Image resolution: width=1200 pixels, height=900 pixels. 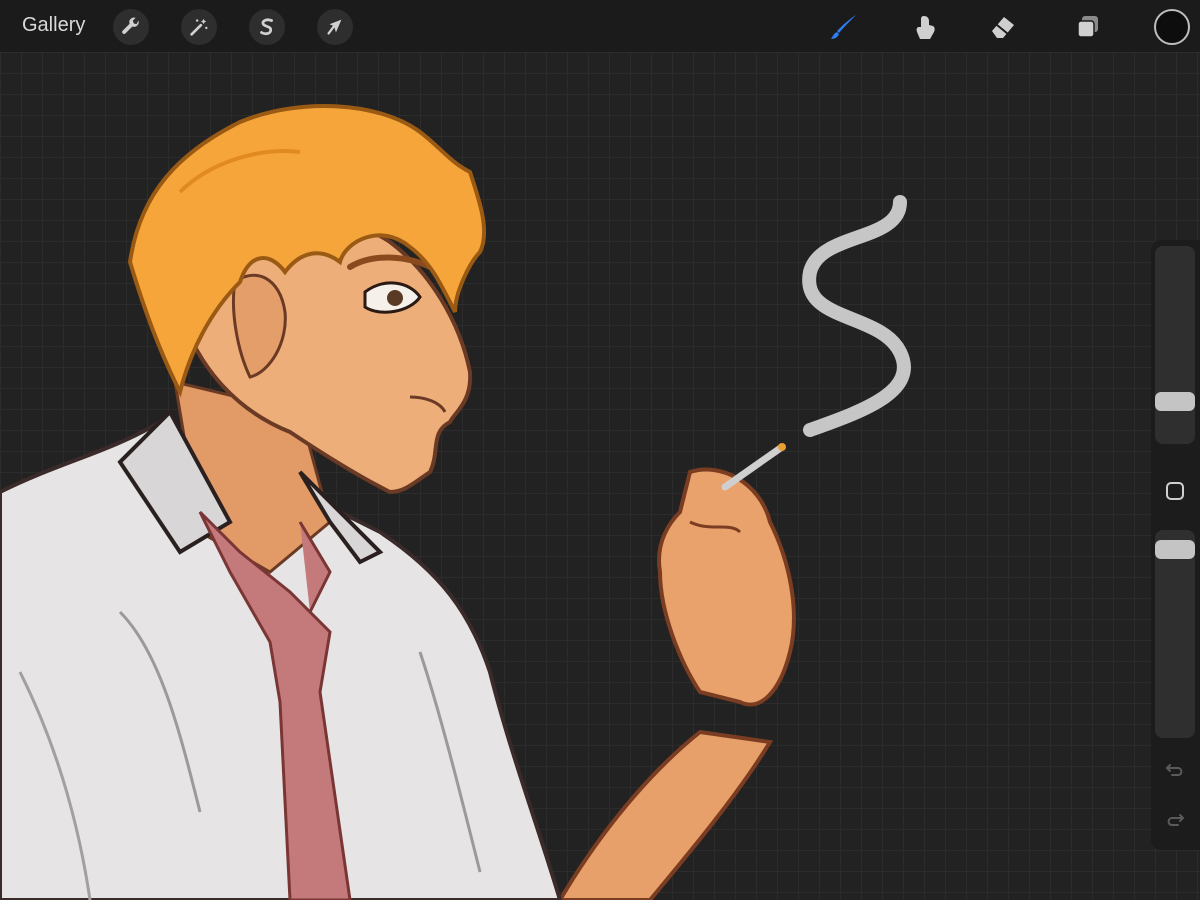 What do you see at coordinates (1175, 819) in the screenshot?
I see `redo-icon` at bounding box center [1175, 819].